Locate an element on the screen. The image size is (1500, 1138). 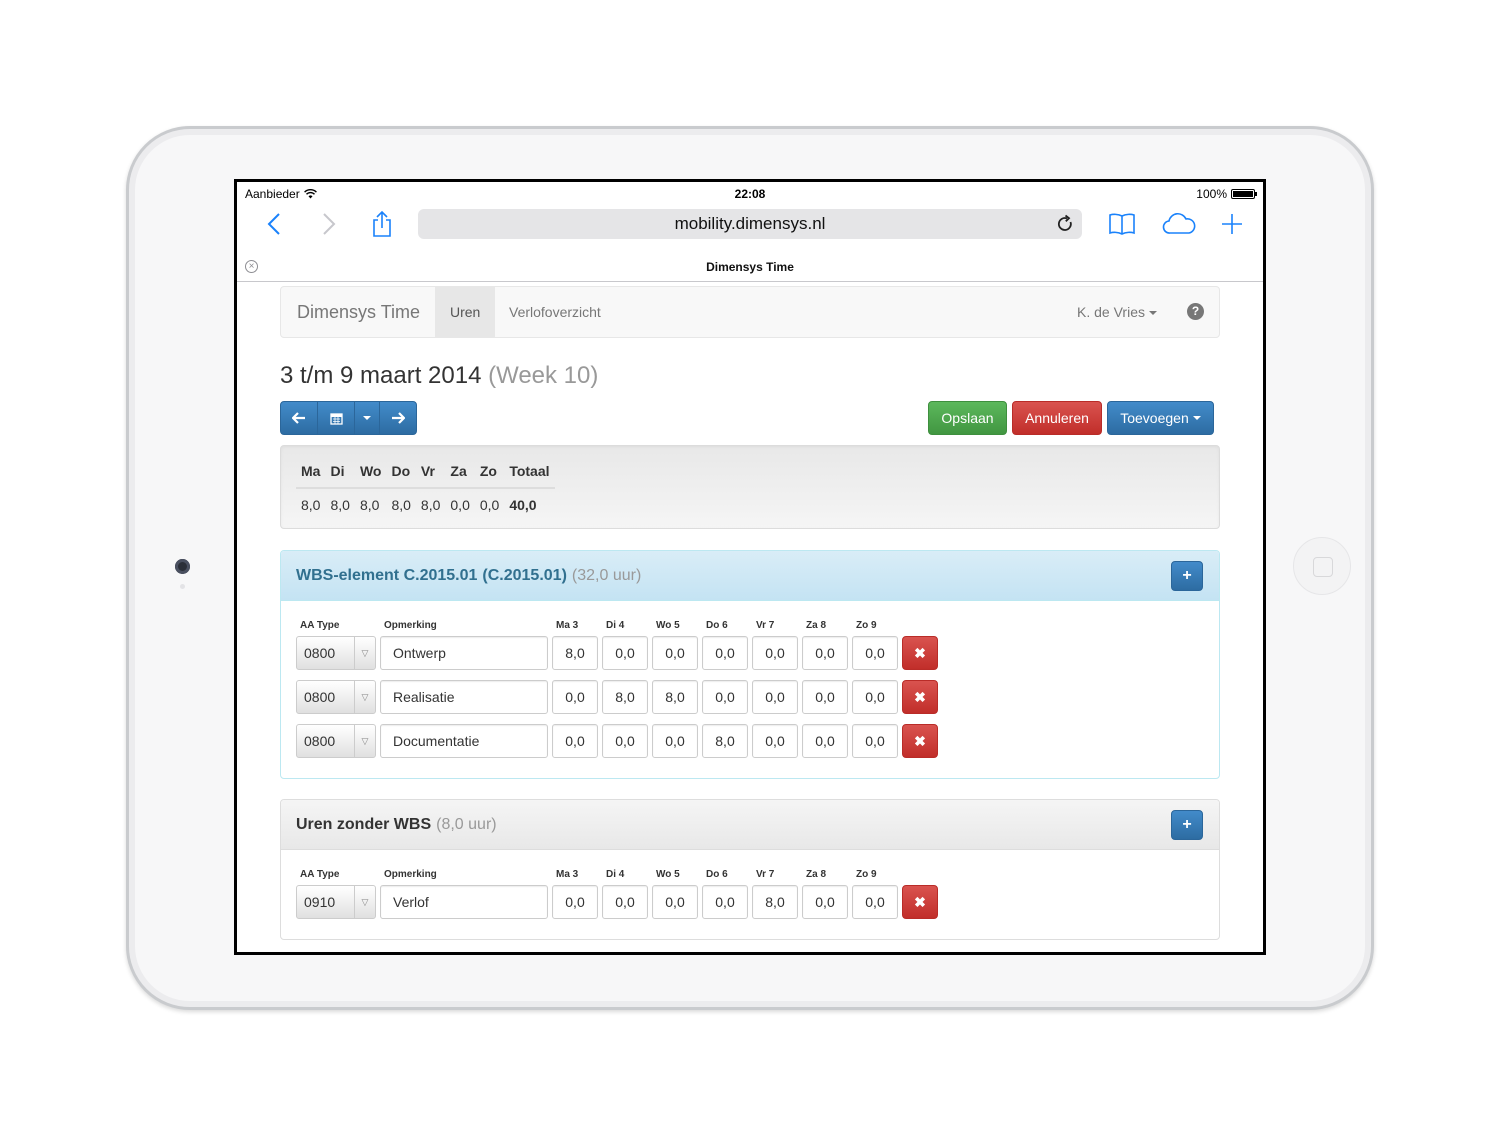
safari-toolbar: mobility.dimensys.nl is located at coordinates (750, 228).